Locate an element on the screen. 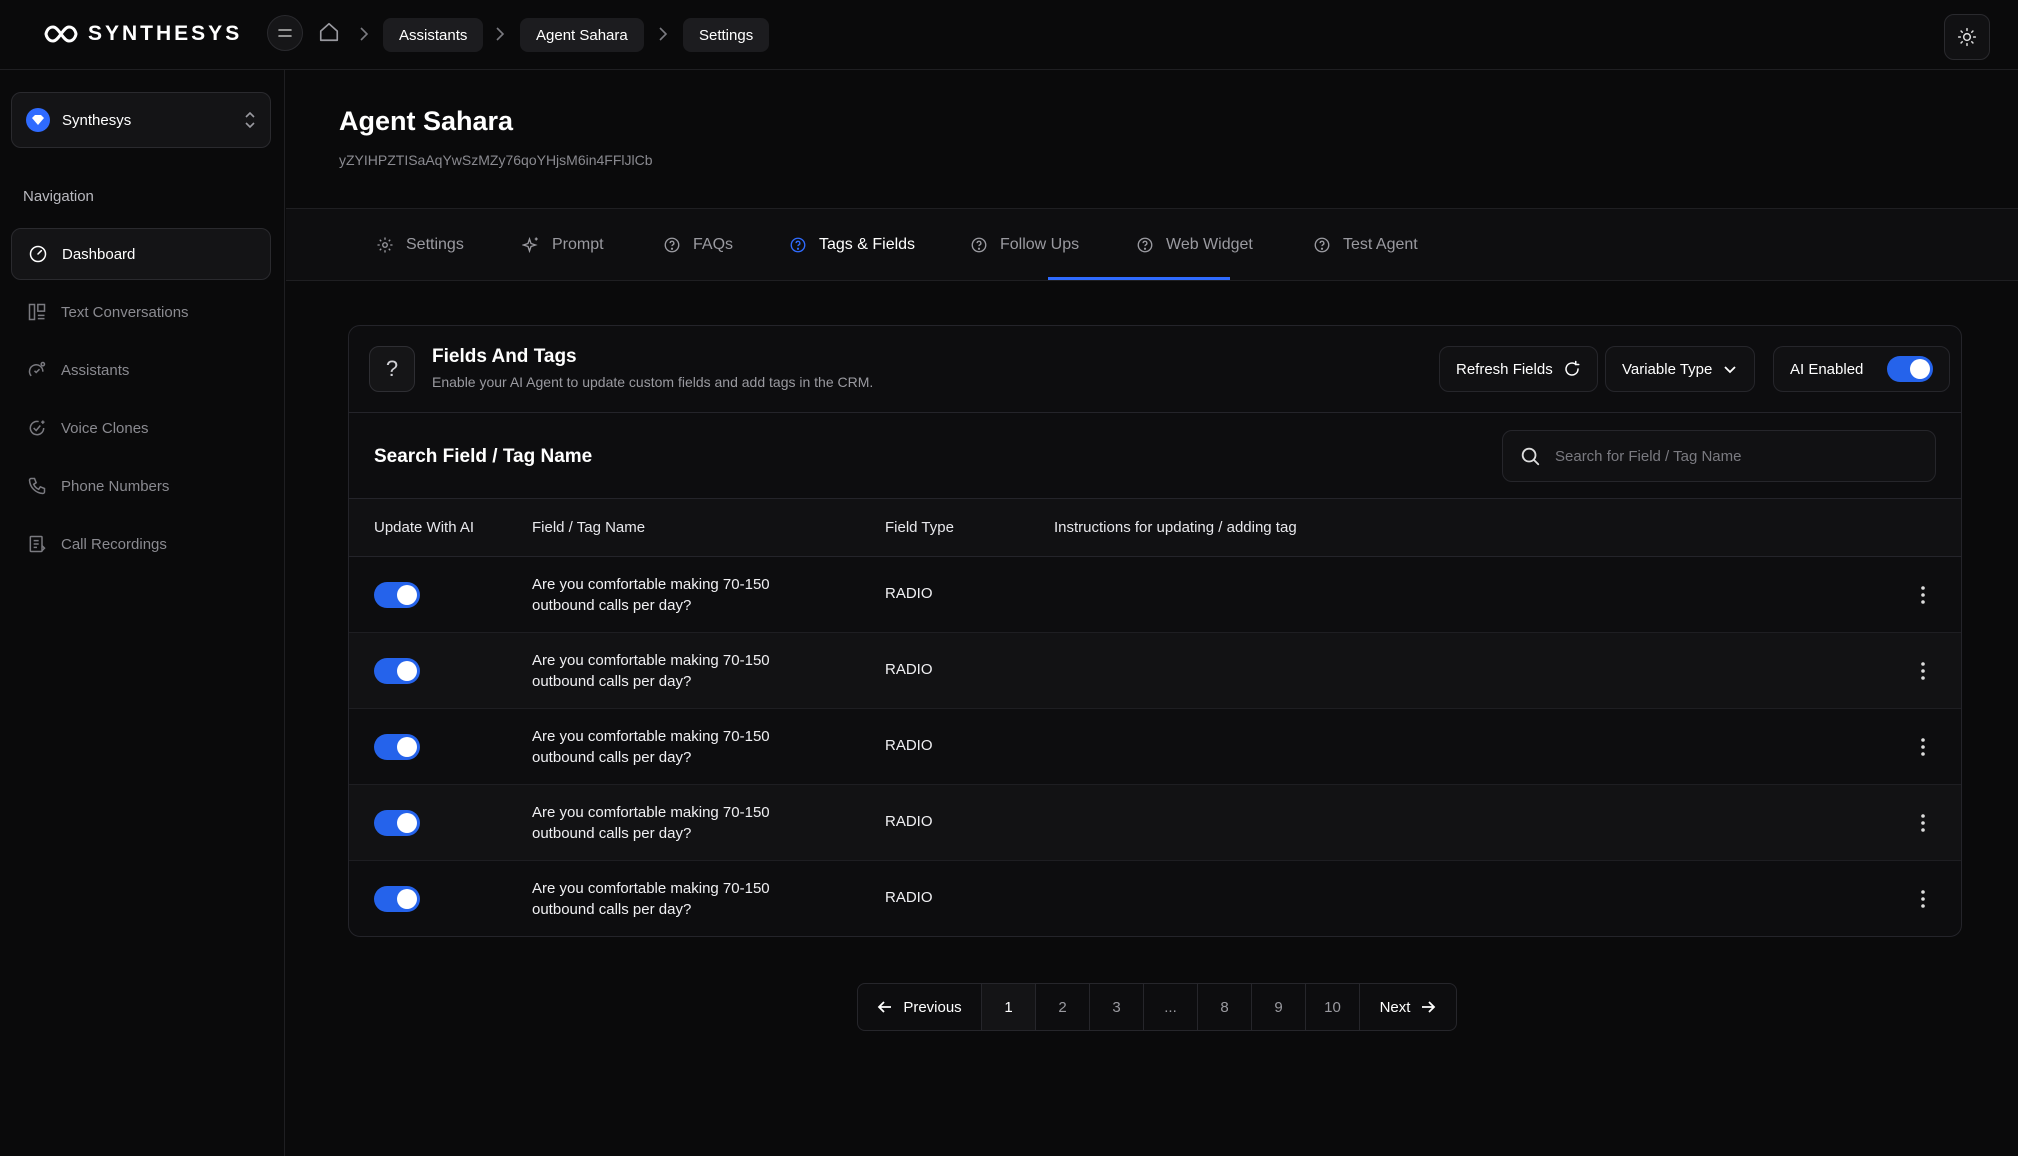  tab-web-widget: Web Widget is located at coordinates (1194, 245).